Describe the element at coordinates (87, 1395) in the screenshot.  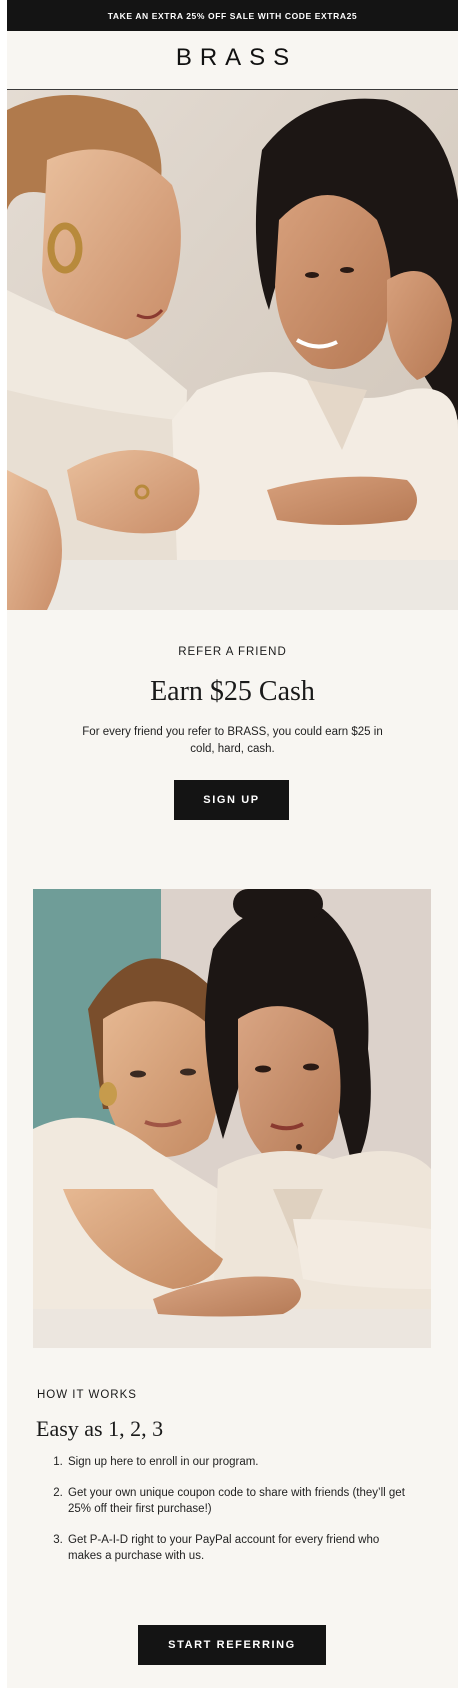
I see `how-it-works-eyebrow: HOW IT WORKS` at that location.